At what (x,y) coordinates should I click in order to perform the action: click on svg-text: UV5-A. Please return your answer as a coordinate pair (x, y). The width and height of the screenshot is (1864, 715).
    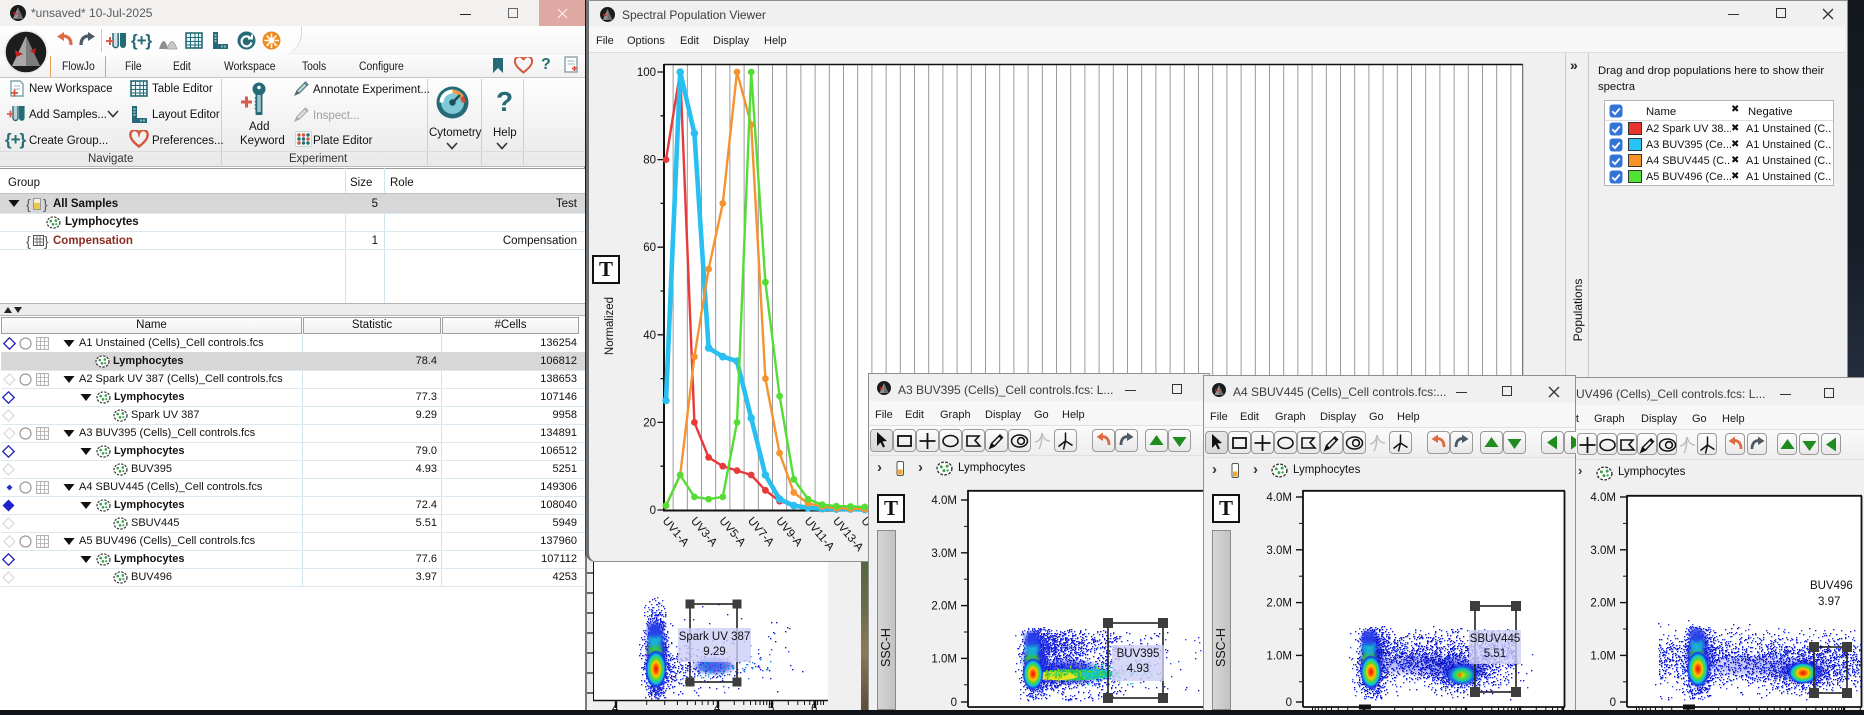
    Looking at the image, I should click on (732, 532).